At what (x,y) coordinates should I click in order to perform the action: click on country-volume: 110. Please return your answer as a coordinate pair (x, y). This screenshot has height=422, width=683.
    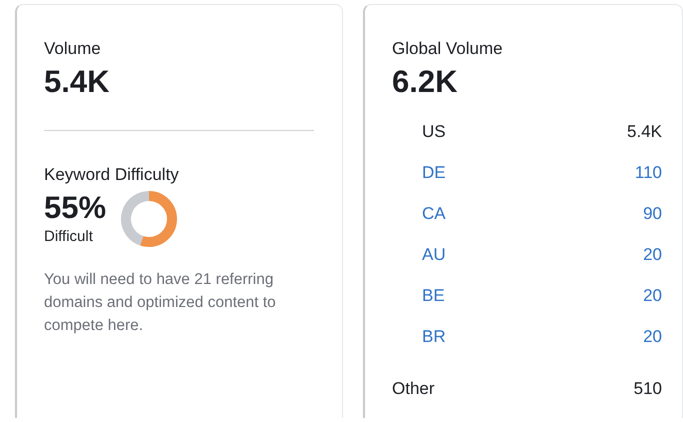
    Looking at the image, I should click on (648, 173).